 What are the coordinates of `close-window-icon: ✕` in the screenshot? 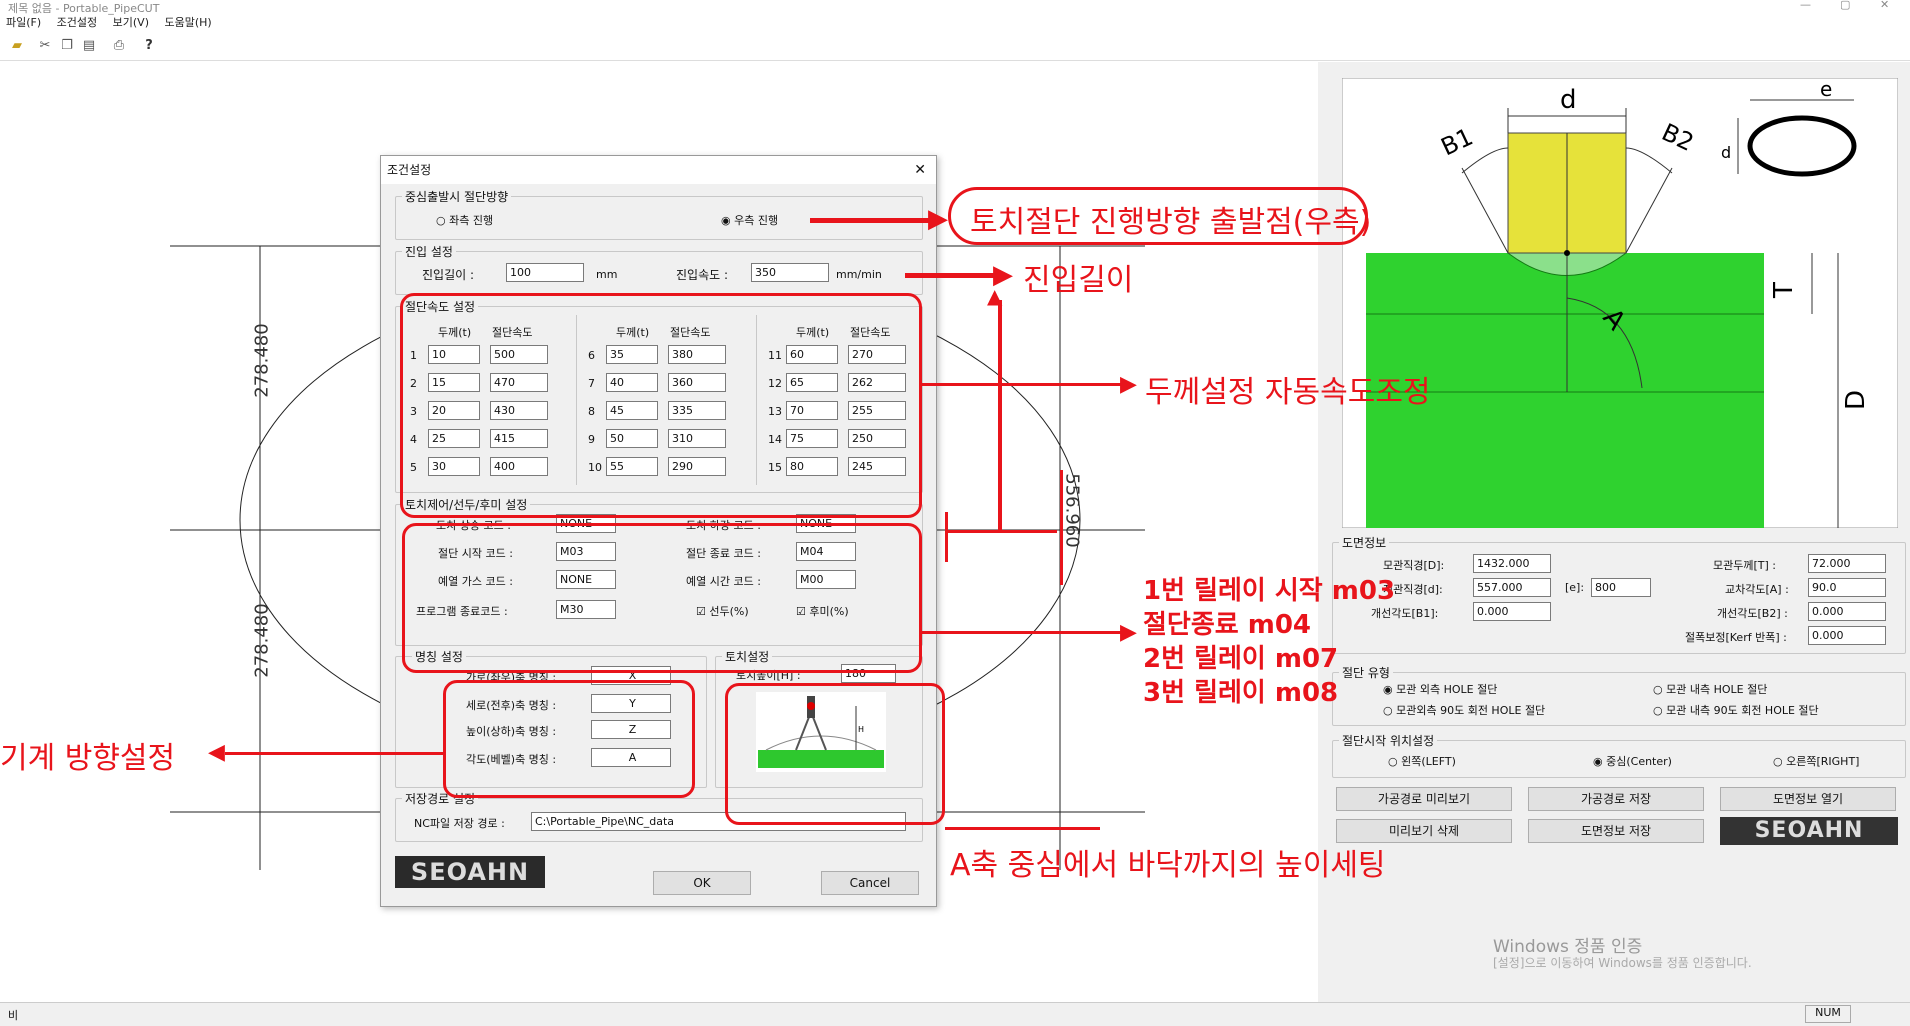 It's located at (1884, 5).